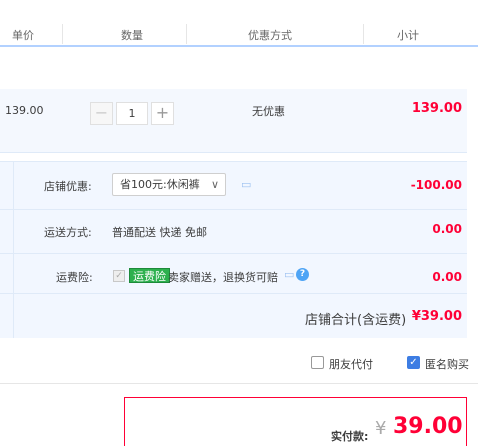 The width and height of the screenshot is (478, 446). I want to click on item-subtotal: 139.00, so click(436, 108).